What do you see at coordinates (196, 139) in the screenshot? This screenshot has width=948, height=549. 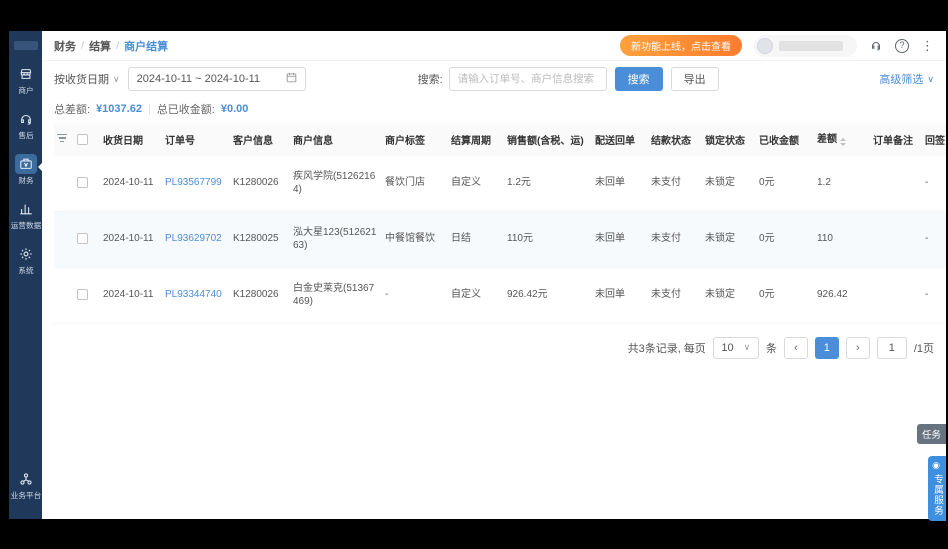 I see `column-header-order: 订单号` at bounding box center [196, 139].